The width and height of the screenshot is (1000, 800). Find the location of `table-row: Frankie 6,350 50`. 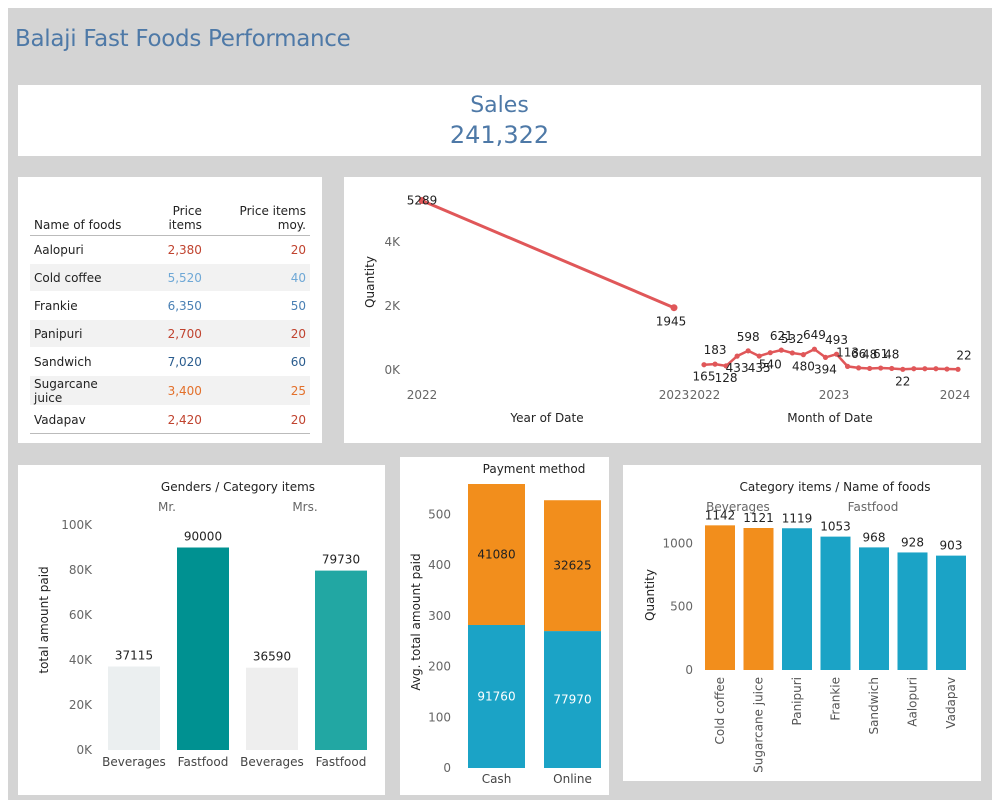

table-row: Frankie 6,350 50 is located at coordinates (170, 305).